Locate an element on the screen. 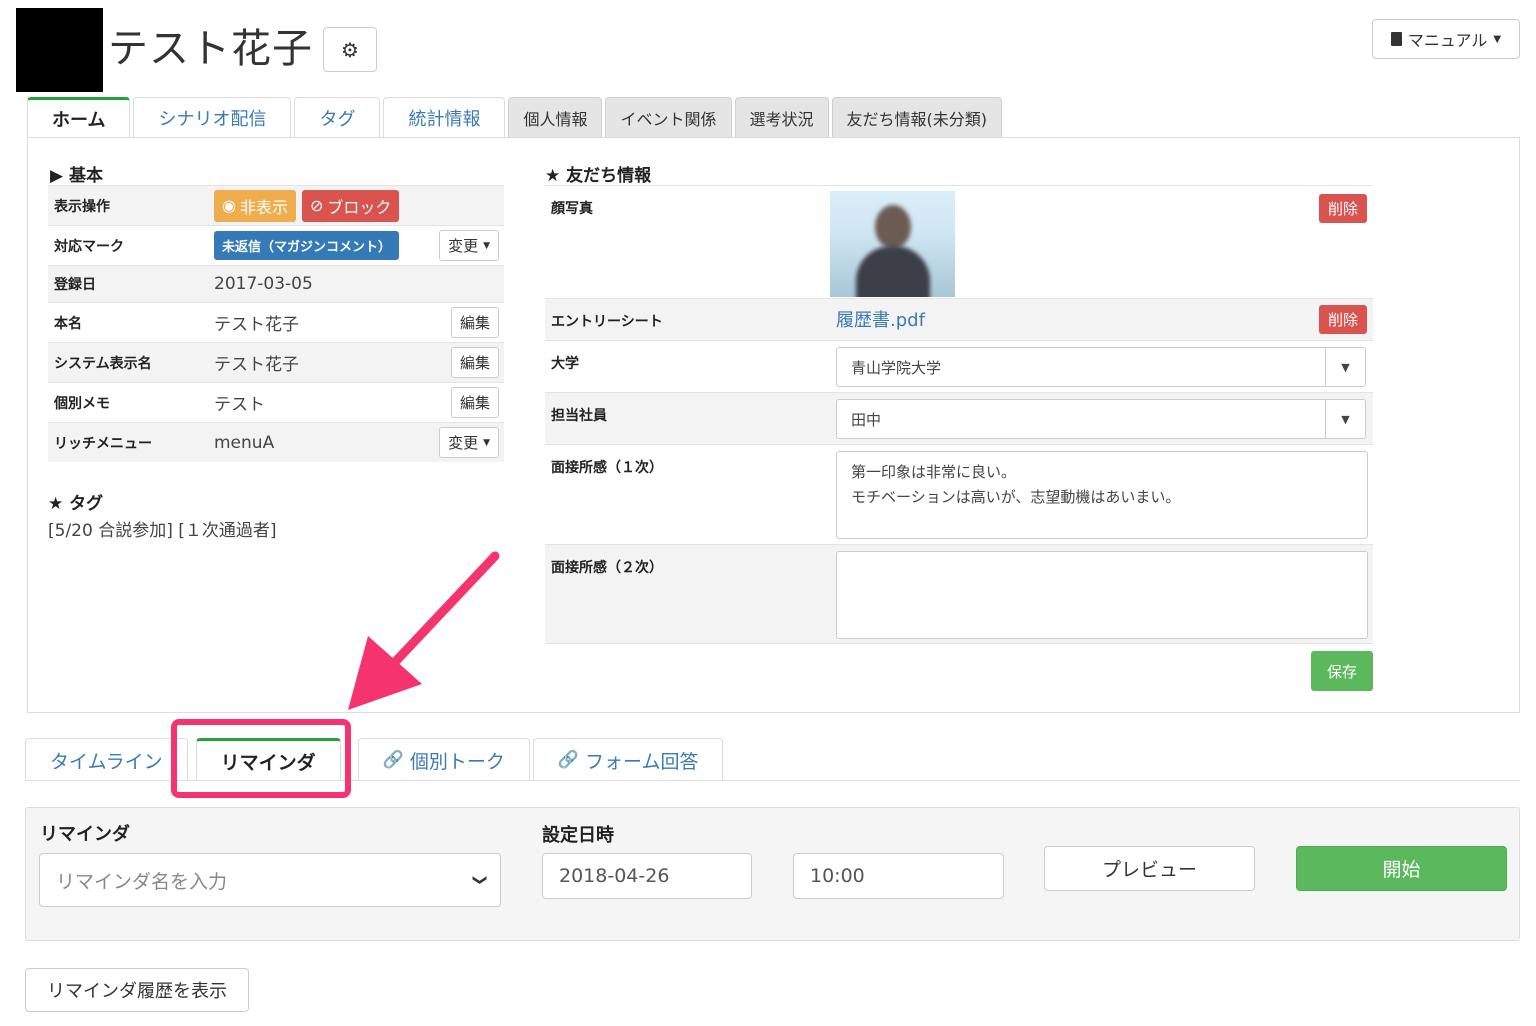  chevron-down-icon: ❯ is located at coordinates (480, 880).